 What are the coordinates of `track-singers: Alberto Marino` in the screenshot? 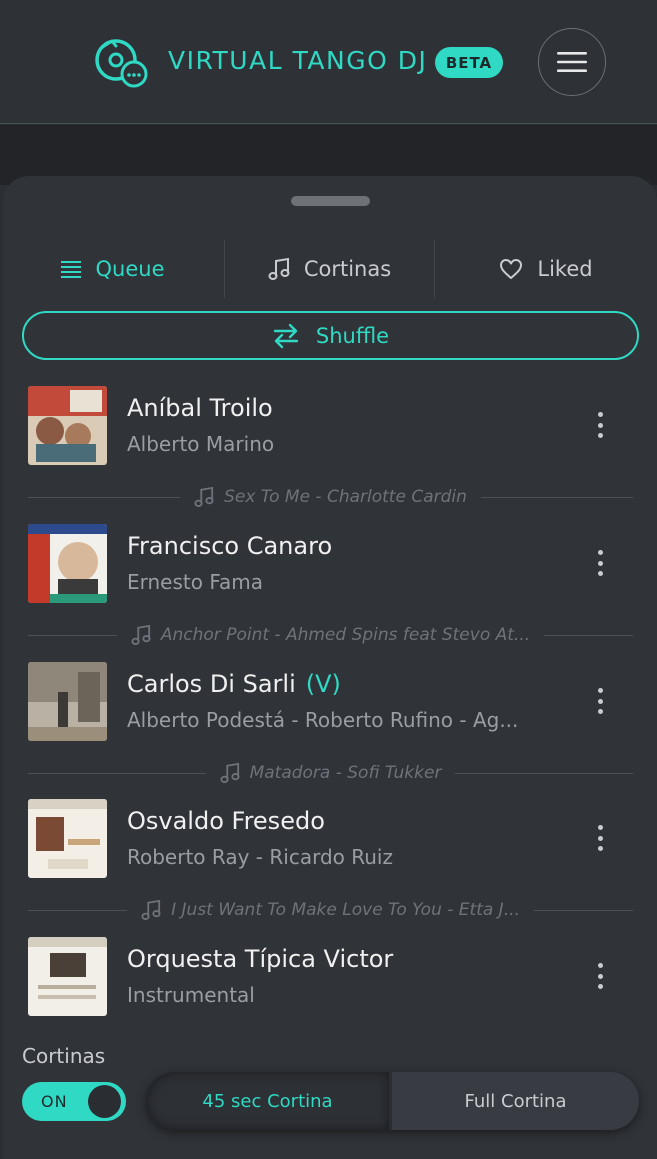 It's located at (201, 444).